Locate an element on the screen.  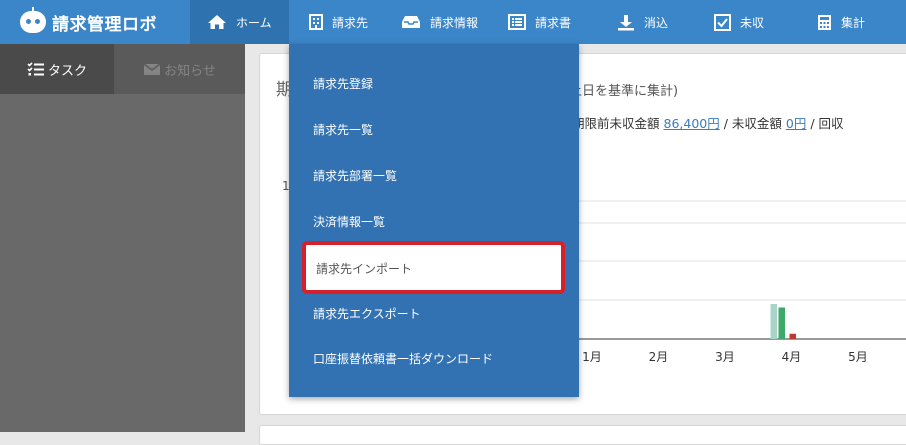
summary-label-before-due: 期限前未収金額 is located at coordinates (616, 123).